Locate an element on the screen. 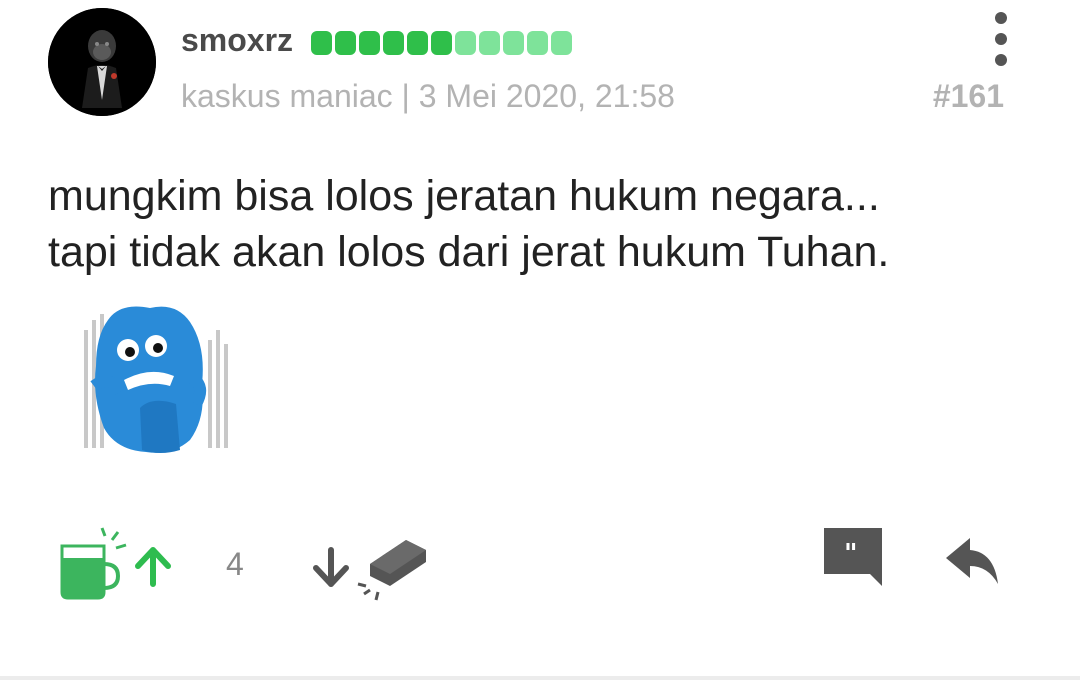 This screenshot has width=1080, height=680. arrow-down-icon is located at coordinates (331, 567).